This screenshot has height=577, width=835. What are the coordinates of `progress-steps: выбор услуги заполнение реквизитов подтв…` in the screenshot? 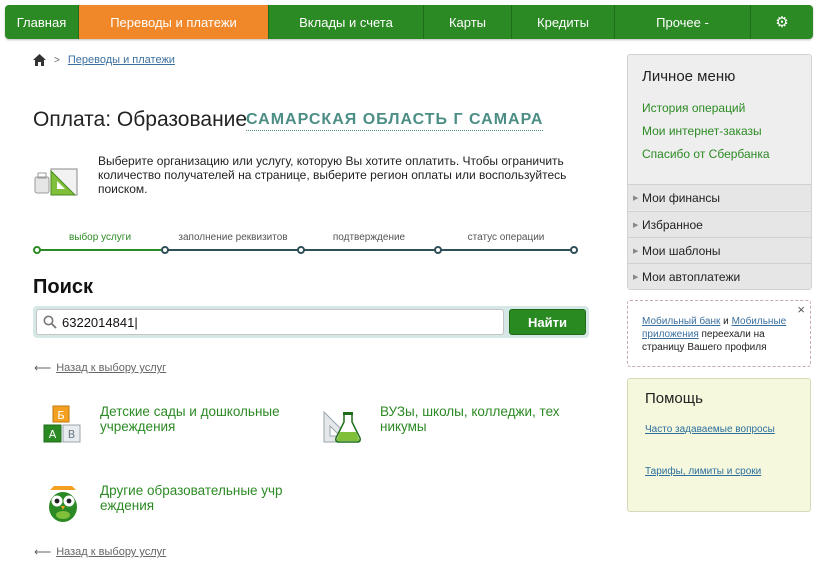 It's located at (307, 245).